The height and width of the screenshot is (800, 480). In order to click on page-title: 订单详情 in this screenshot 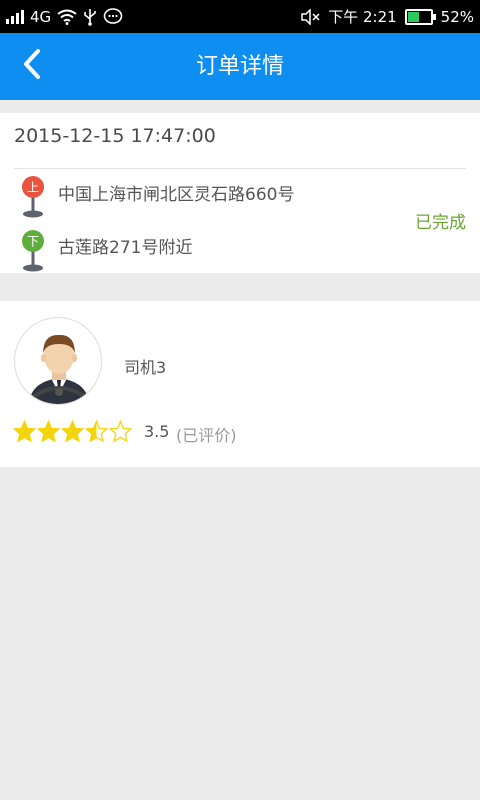, I will do `click(239, 66)`.